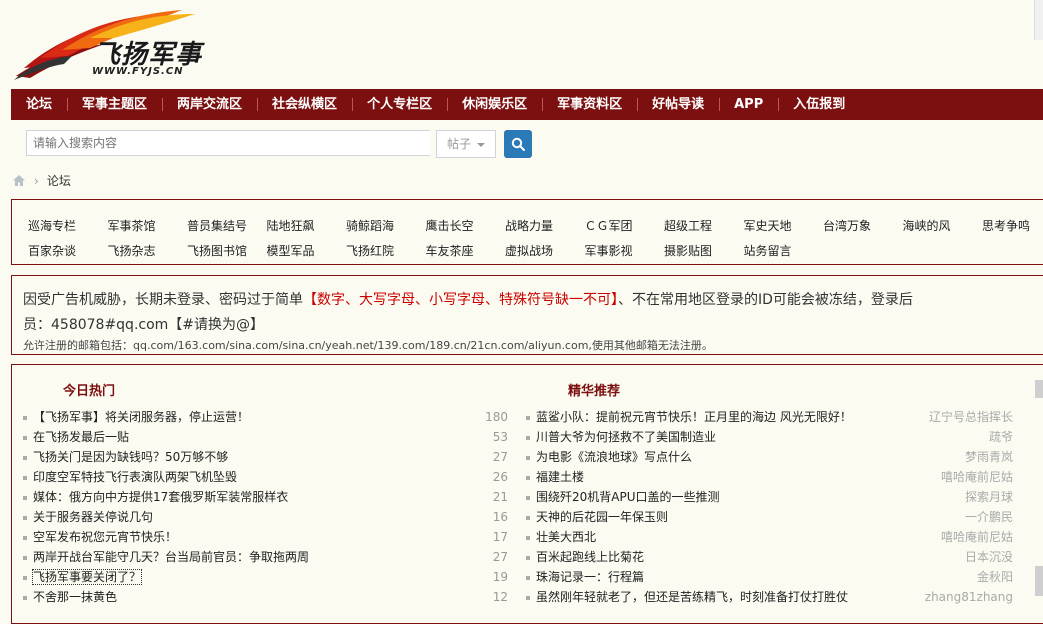 This screenshot has height=624, width=1043. I want to click on forum-link: 战略力量, so click(545, 225).